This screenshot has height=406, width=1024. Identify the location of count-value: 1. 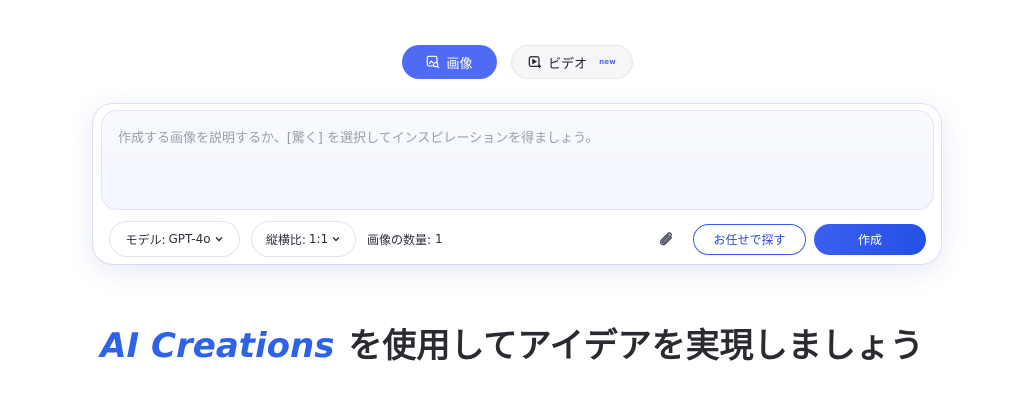
(439, 239).